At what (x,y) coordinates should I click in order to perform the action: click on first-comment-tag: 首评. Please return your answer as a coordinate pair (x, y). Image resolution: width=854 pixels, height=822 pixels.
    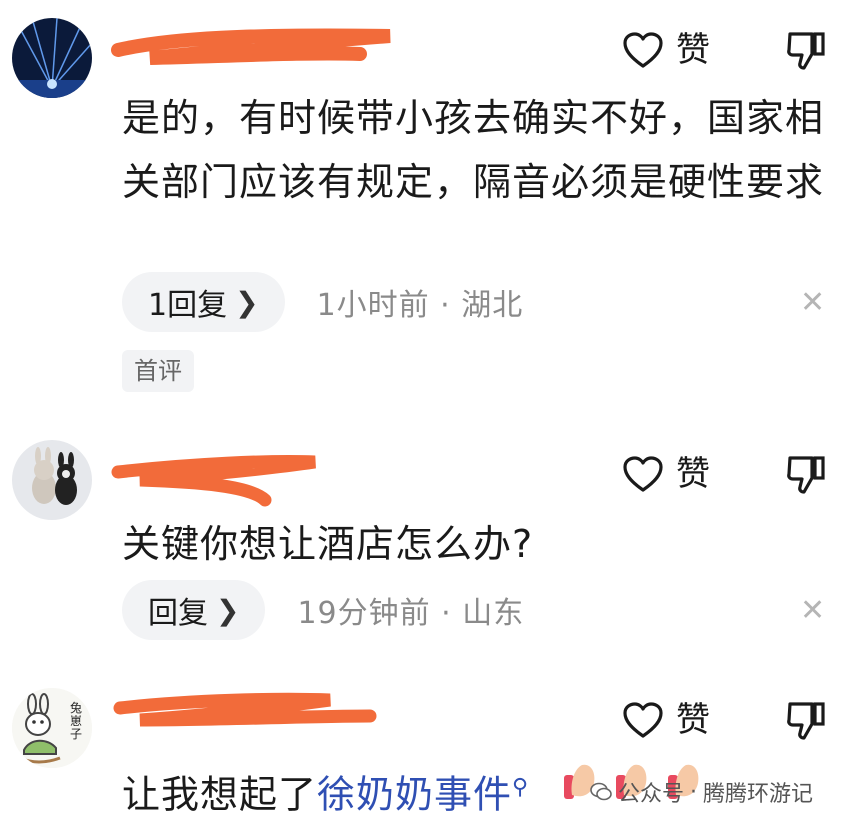
    Looking at the image, I should click on (158, 371).